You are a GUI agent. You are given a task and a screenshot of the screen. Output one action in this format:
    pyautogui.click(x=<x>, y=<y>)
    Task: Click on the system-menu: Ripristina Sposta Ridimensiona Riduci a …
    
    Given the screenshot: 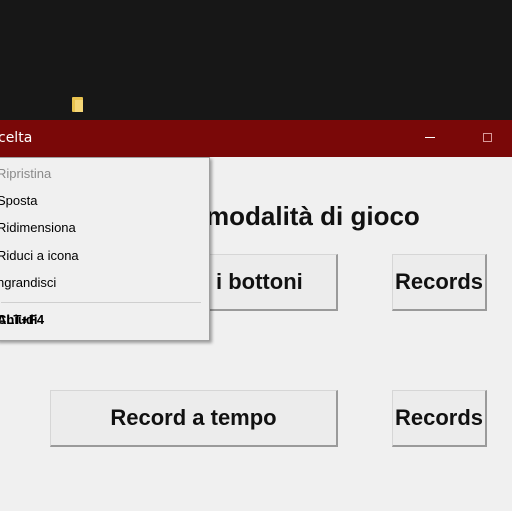 What is the action you would take?
    pyautogui.click(x=105, y=249)
    